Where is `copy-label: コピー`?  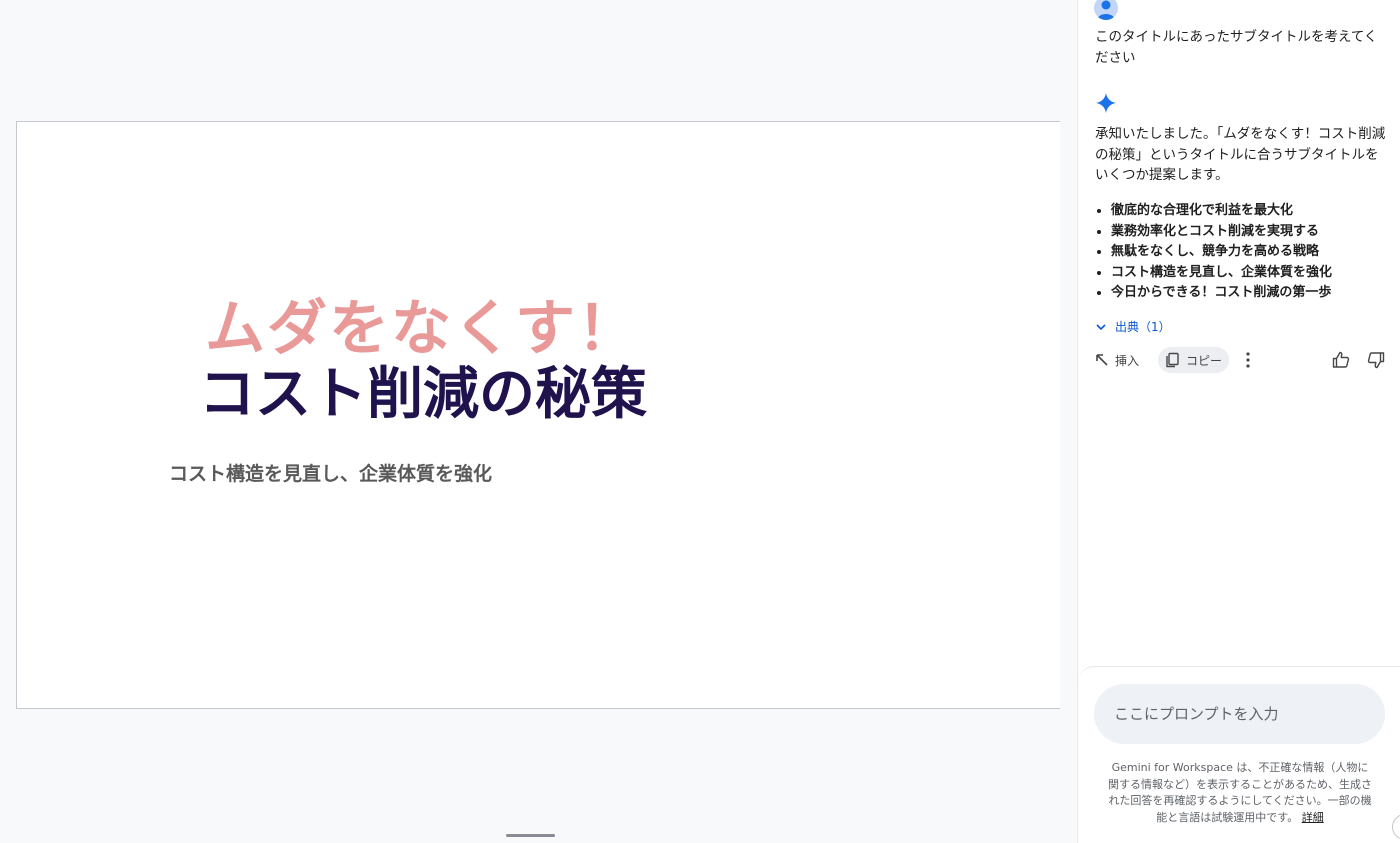 copy-label: コピー is located at coordinates (1204, 360).